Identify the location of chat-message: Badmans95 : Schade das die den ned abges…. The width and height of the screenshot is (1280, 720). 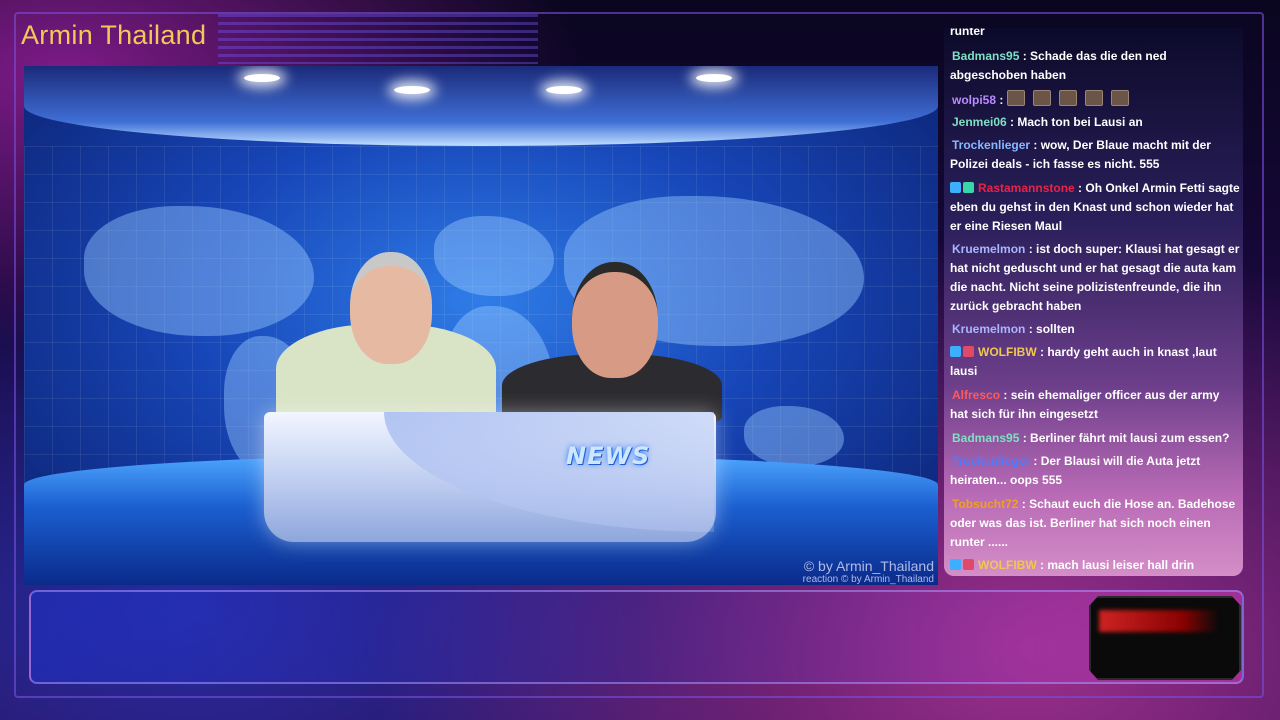
(1095, 66).